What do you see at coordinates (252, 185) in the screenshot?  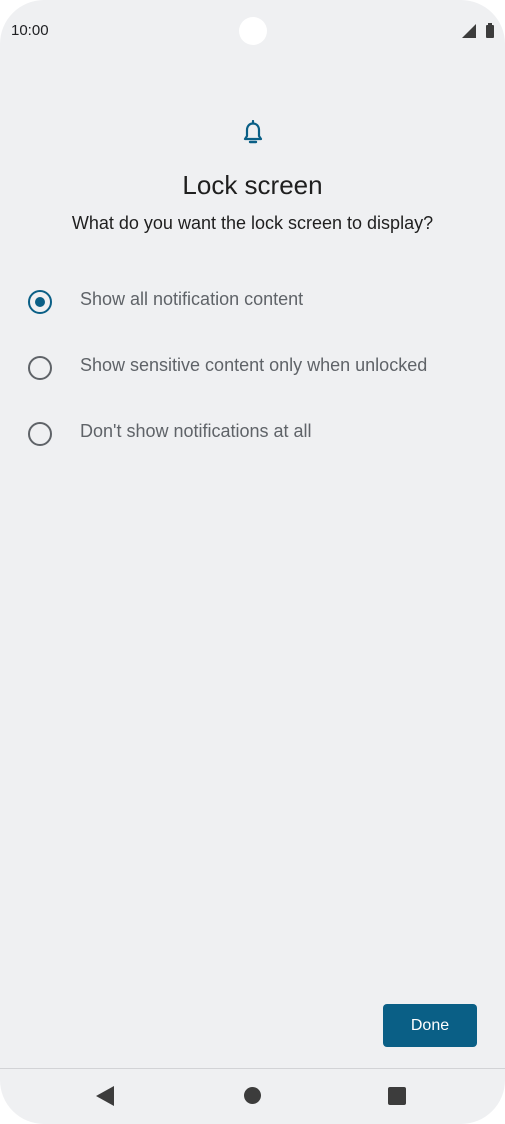 I see `page-title: Lock screen` at bounding box center [252, 185].